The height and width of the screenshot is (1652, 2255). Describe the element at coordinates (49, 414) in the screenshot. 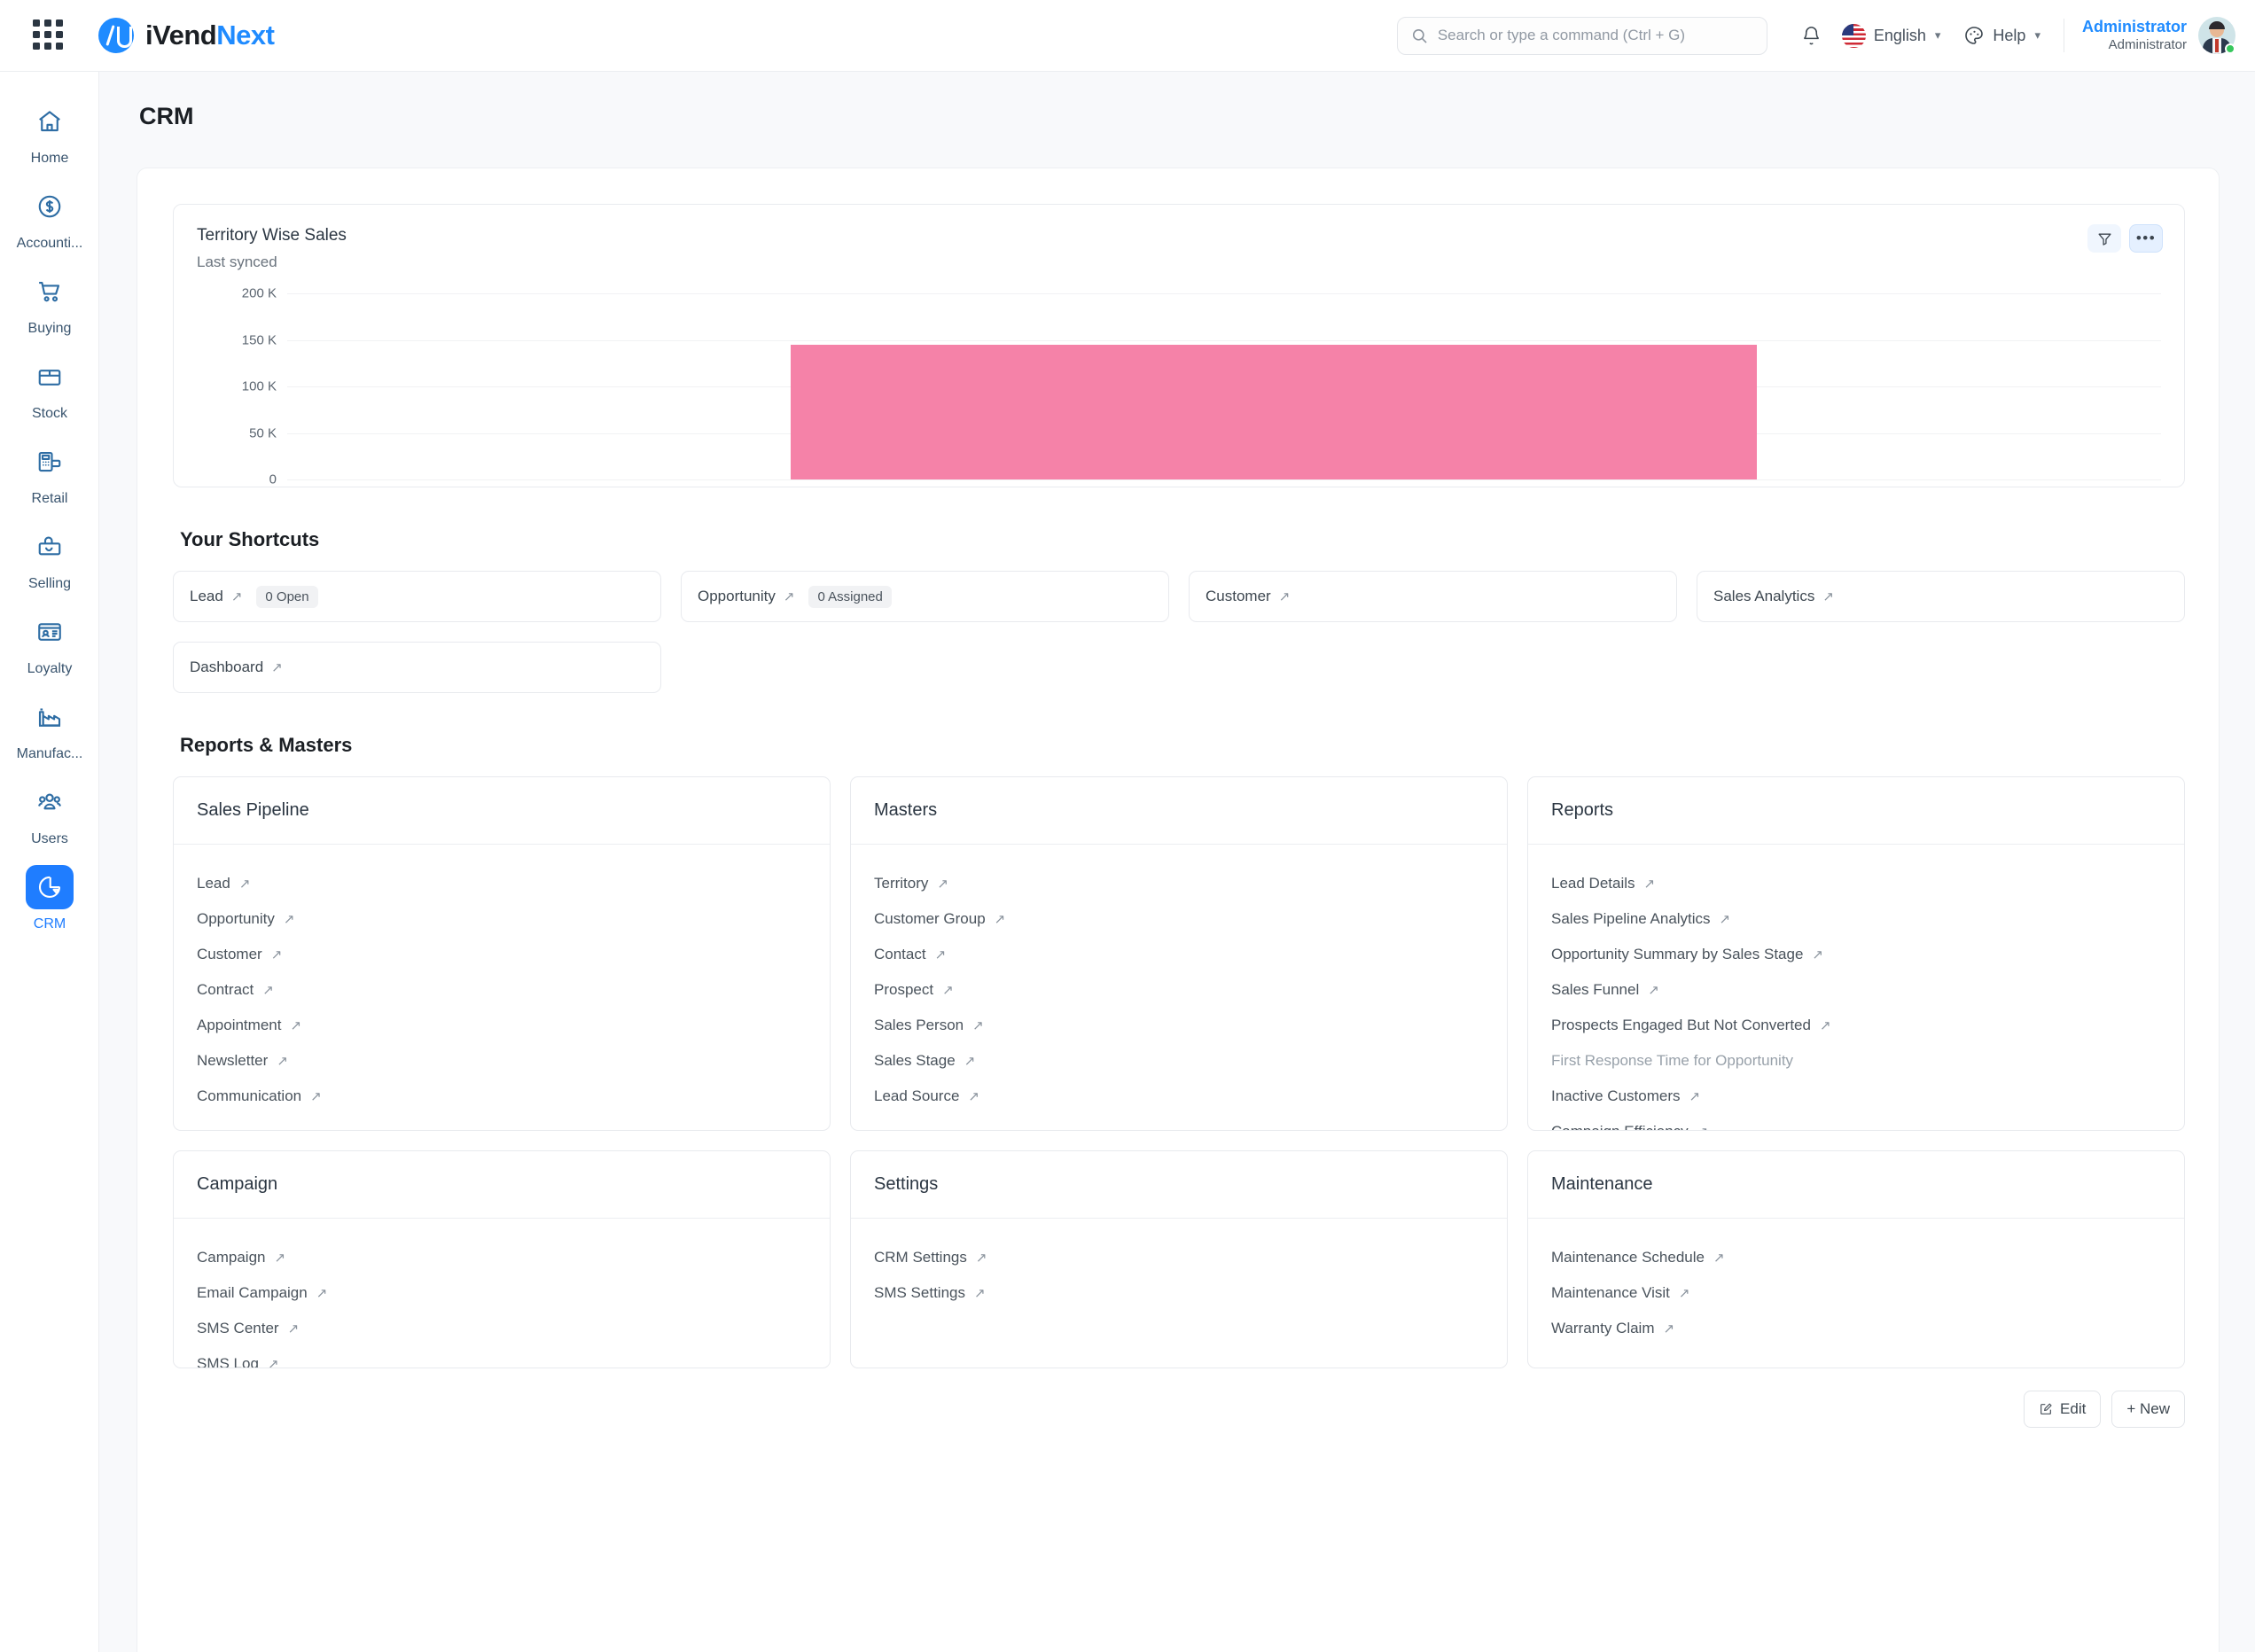

I see `sidebar-item-label: Stock` at that location.